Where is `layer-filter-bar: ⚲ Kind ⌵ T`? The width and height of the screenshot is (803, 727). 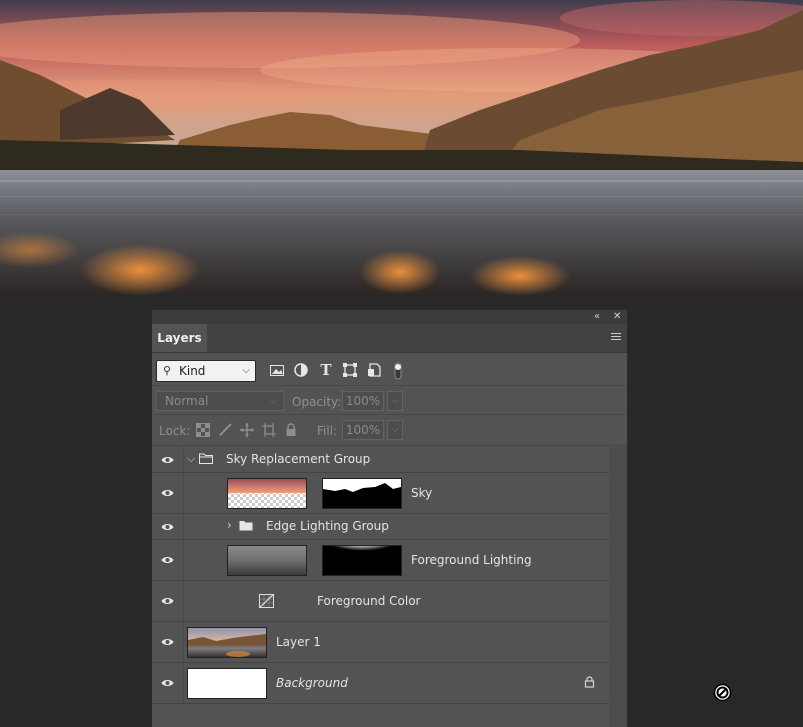
layer-filter-bar: ⚲ Kind ⌵ T is located at coordinates (389, 369).